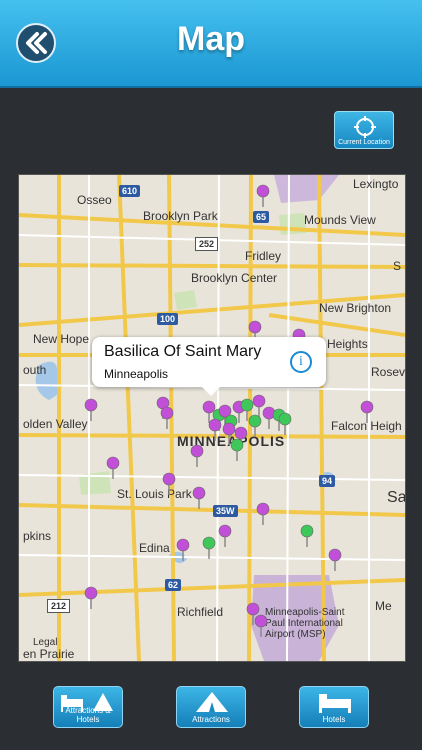  I want to click on tab-hotels: Hotels, so click(334, 707).